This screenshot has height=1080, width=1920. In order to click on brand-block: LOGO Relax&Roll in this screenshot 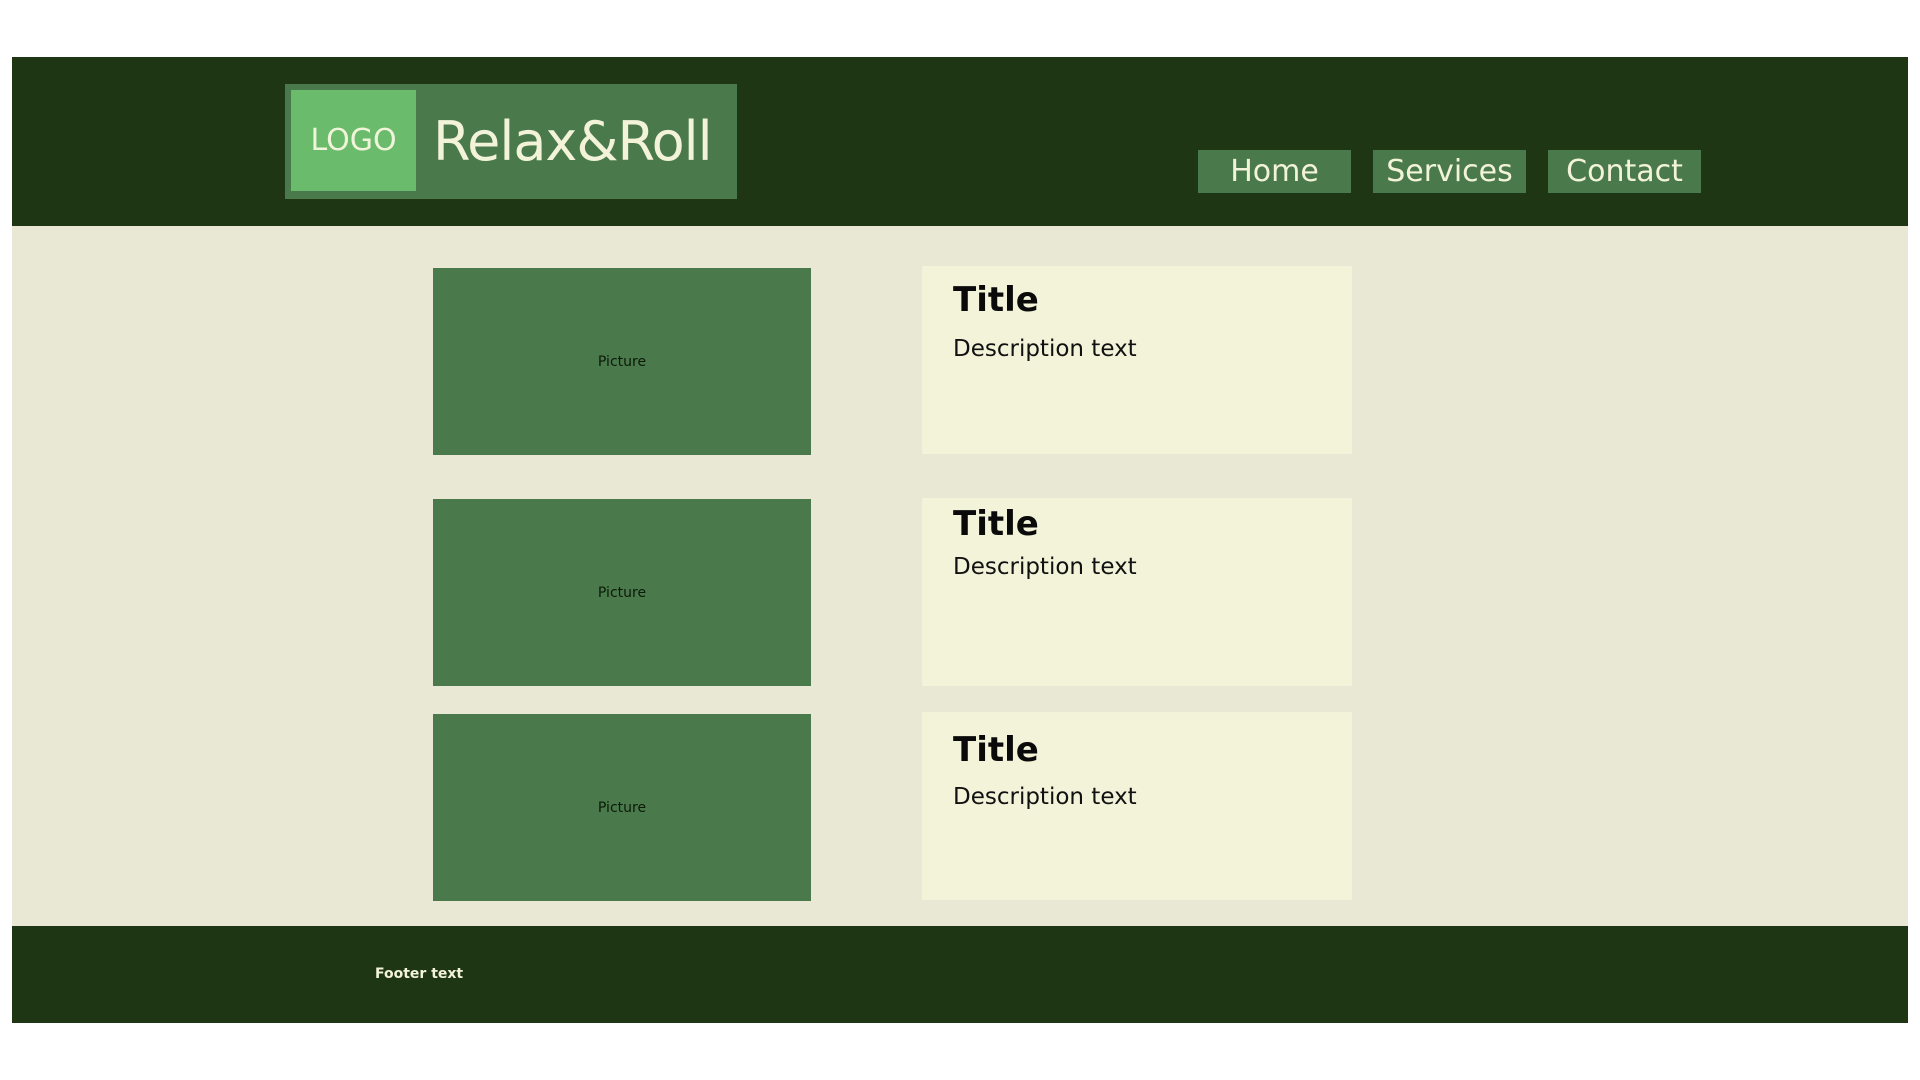, I will do `click(511, 141)`.